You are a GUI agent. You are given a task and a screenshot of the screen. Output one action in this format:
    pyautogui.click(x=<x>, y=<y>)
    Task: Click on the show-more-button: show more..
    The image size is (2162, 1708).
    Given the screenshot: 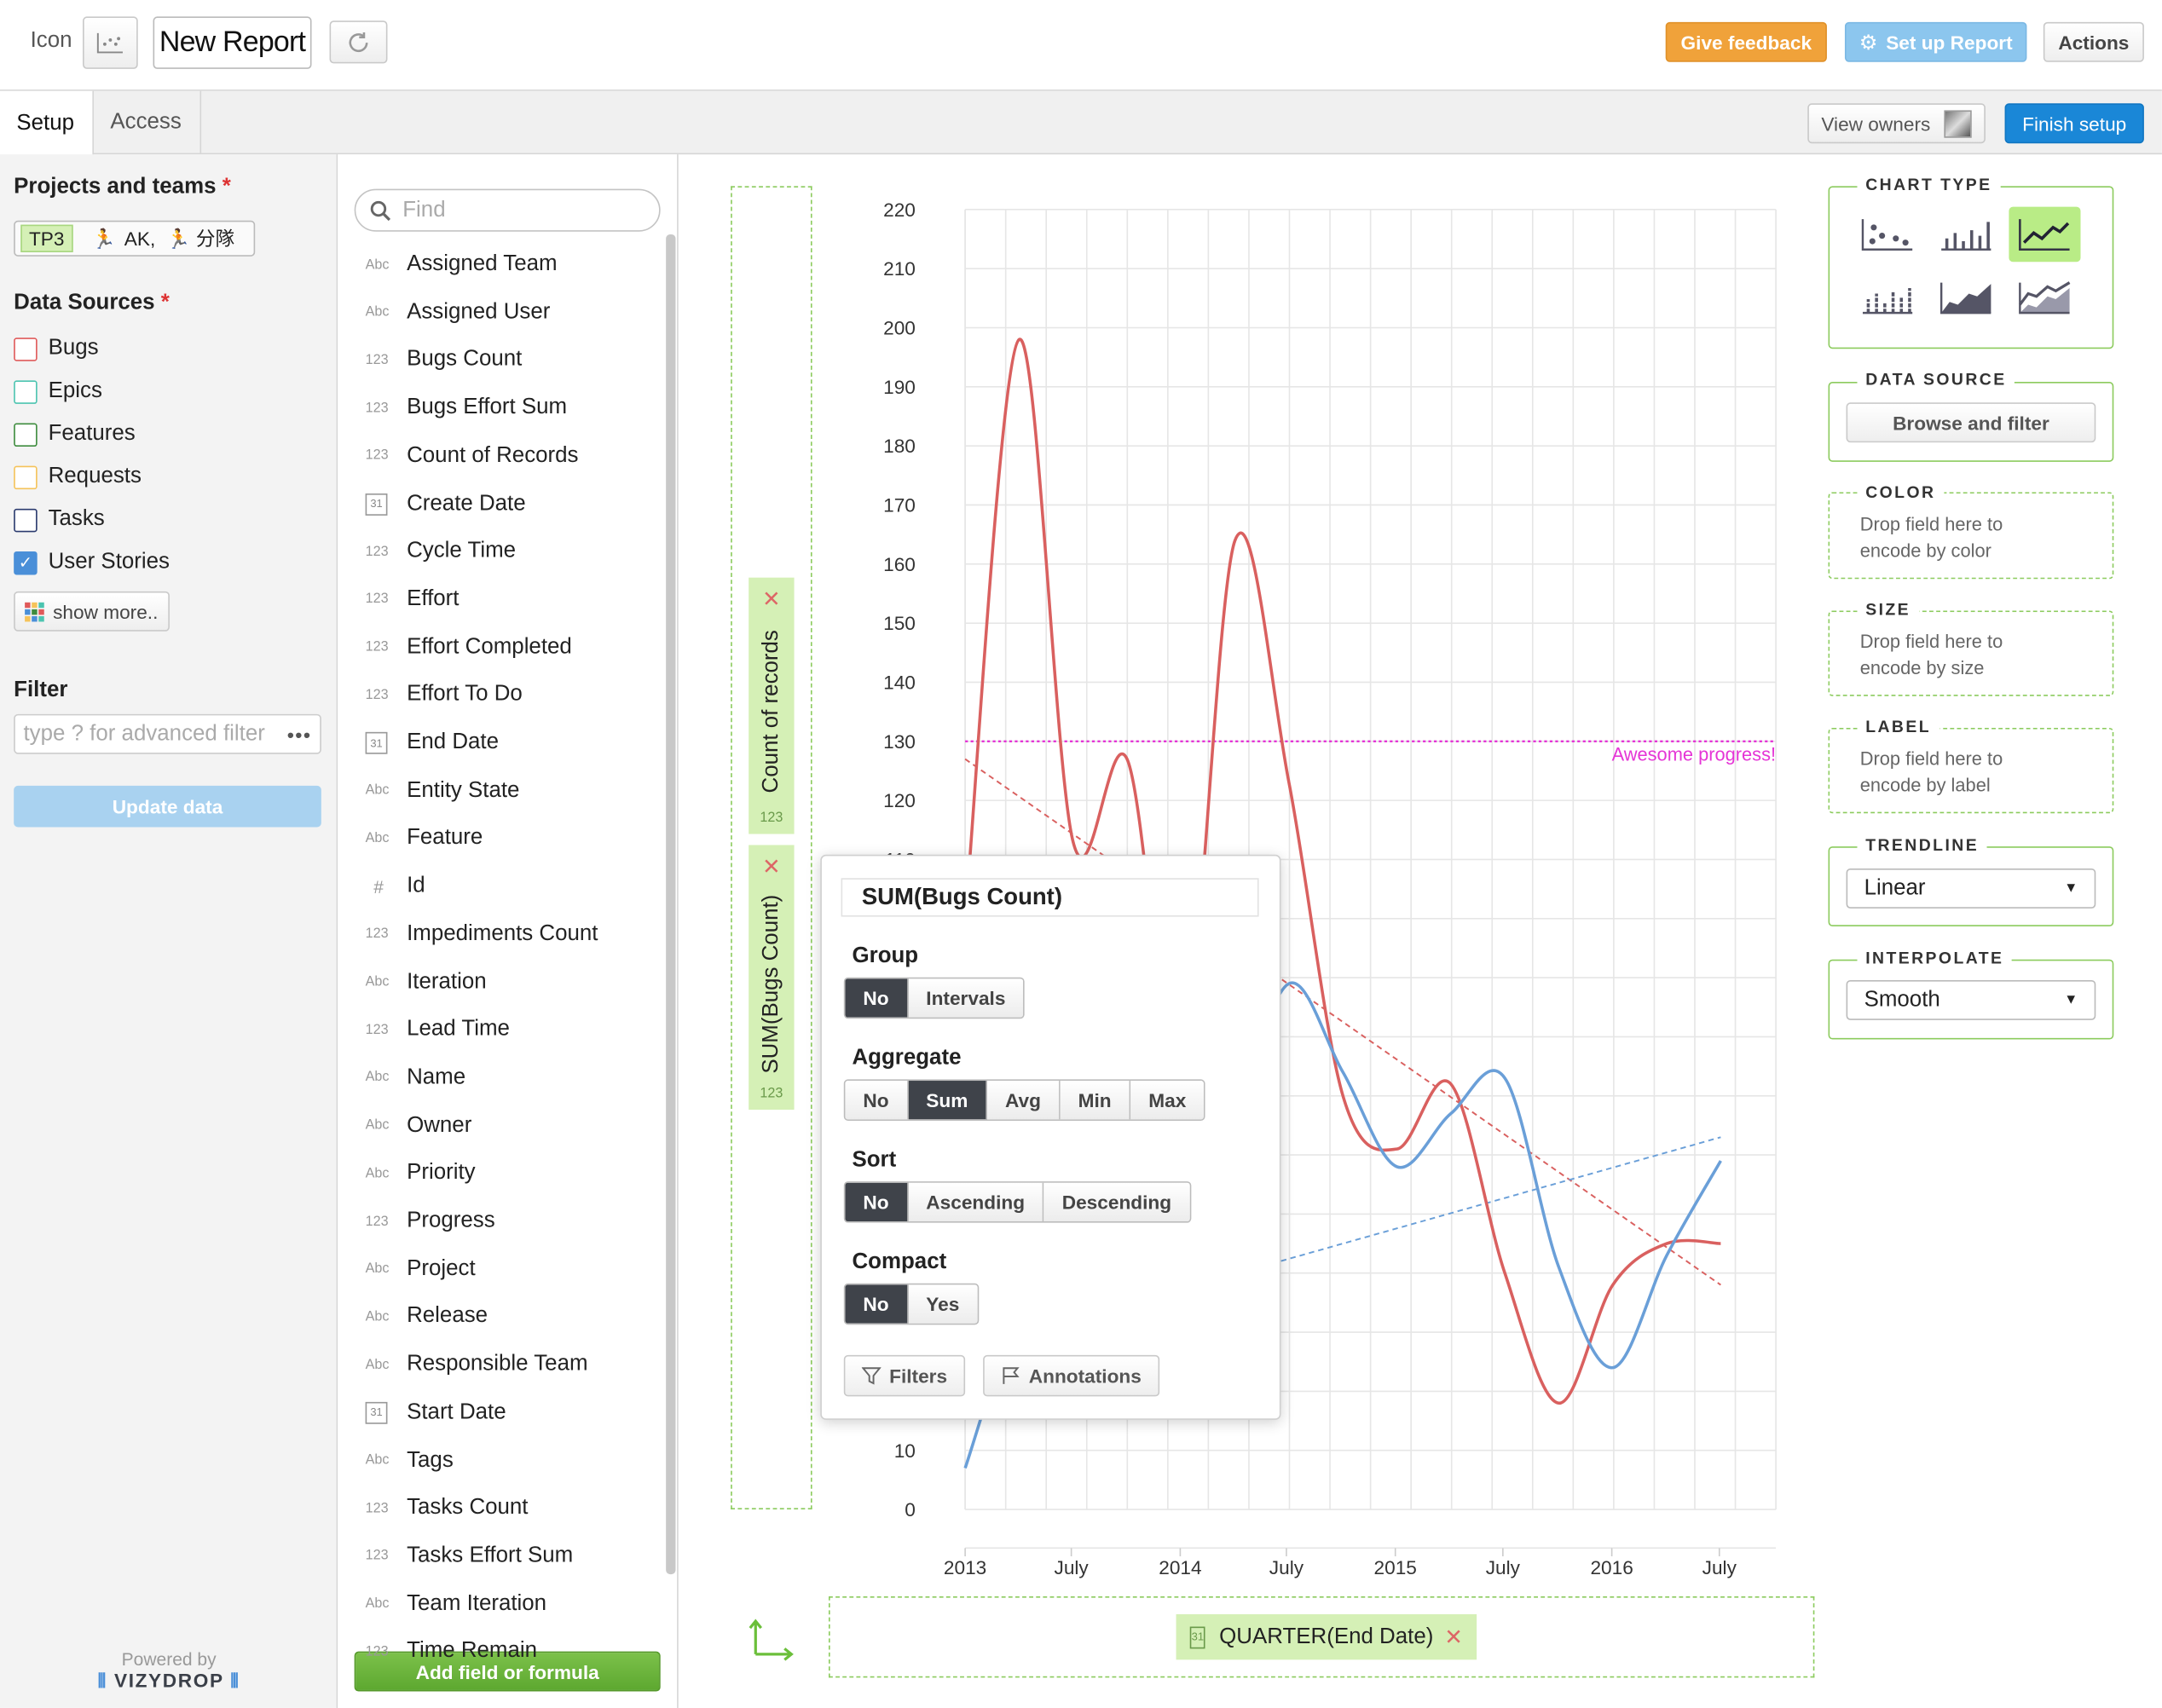 What is the action you would take?
    pyautogui.click(x=92, y=611)
    